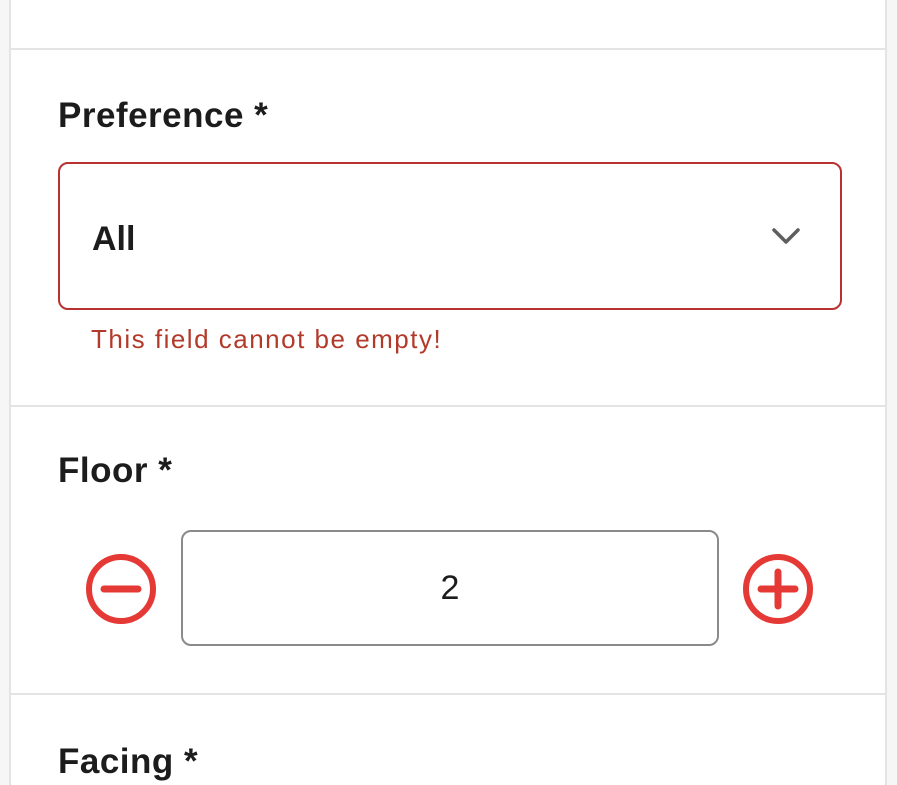 This screenshot has width=897, height=785. I want to click on plus-circle-icon, so click(778, 589).